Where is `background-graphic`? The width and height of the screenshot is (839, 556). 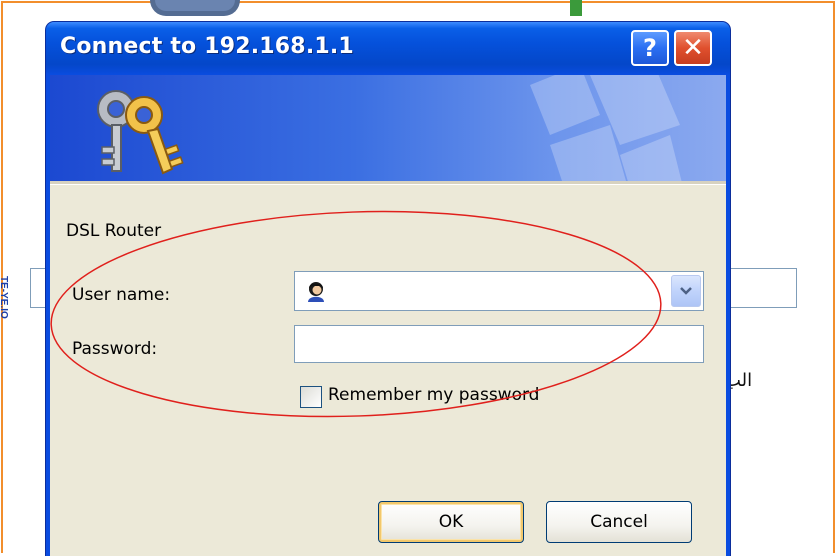 background-graphic is located at coordinates (195, 8).